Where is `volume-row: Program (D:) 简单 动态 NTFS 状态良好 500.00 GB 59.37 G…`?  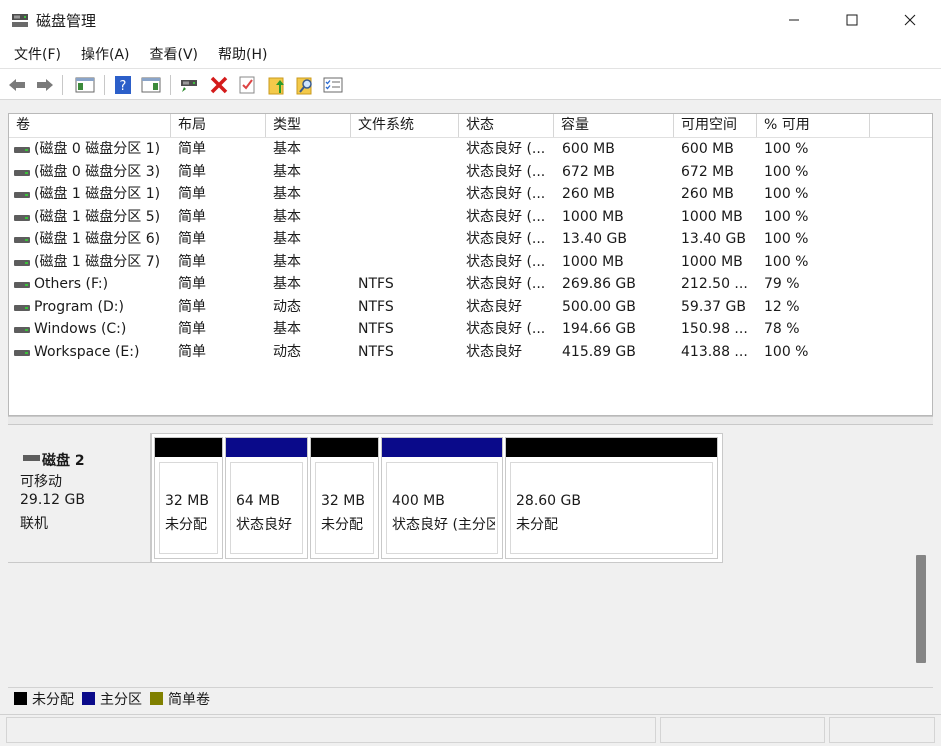
volume-row: Program (D:) 简单 动态 NTFS 状态良好 500.00 GB 59.37 G… is located at coordinates (470, 307).